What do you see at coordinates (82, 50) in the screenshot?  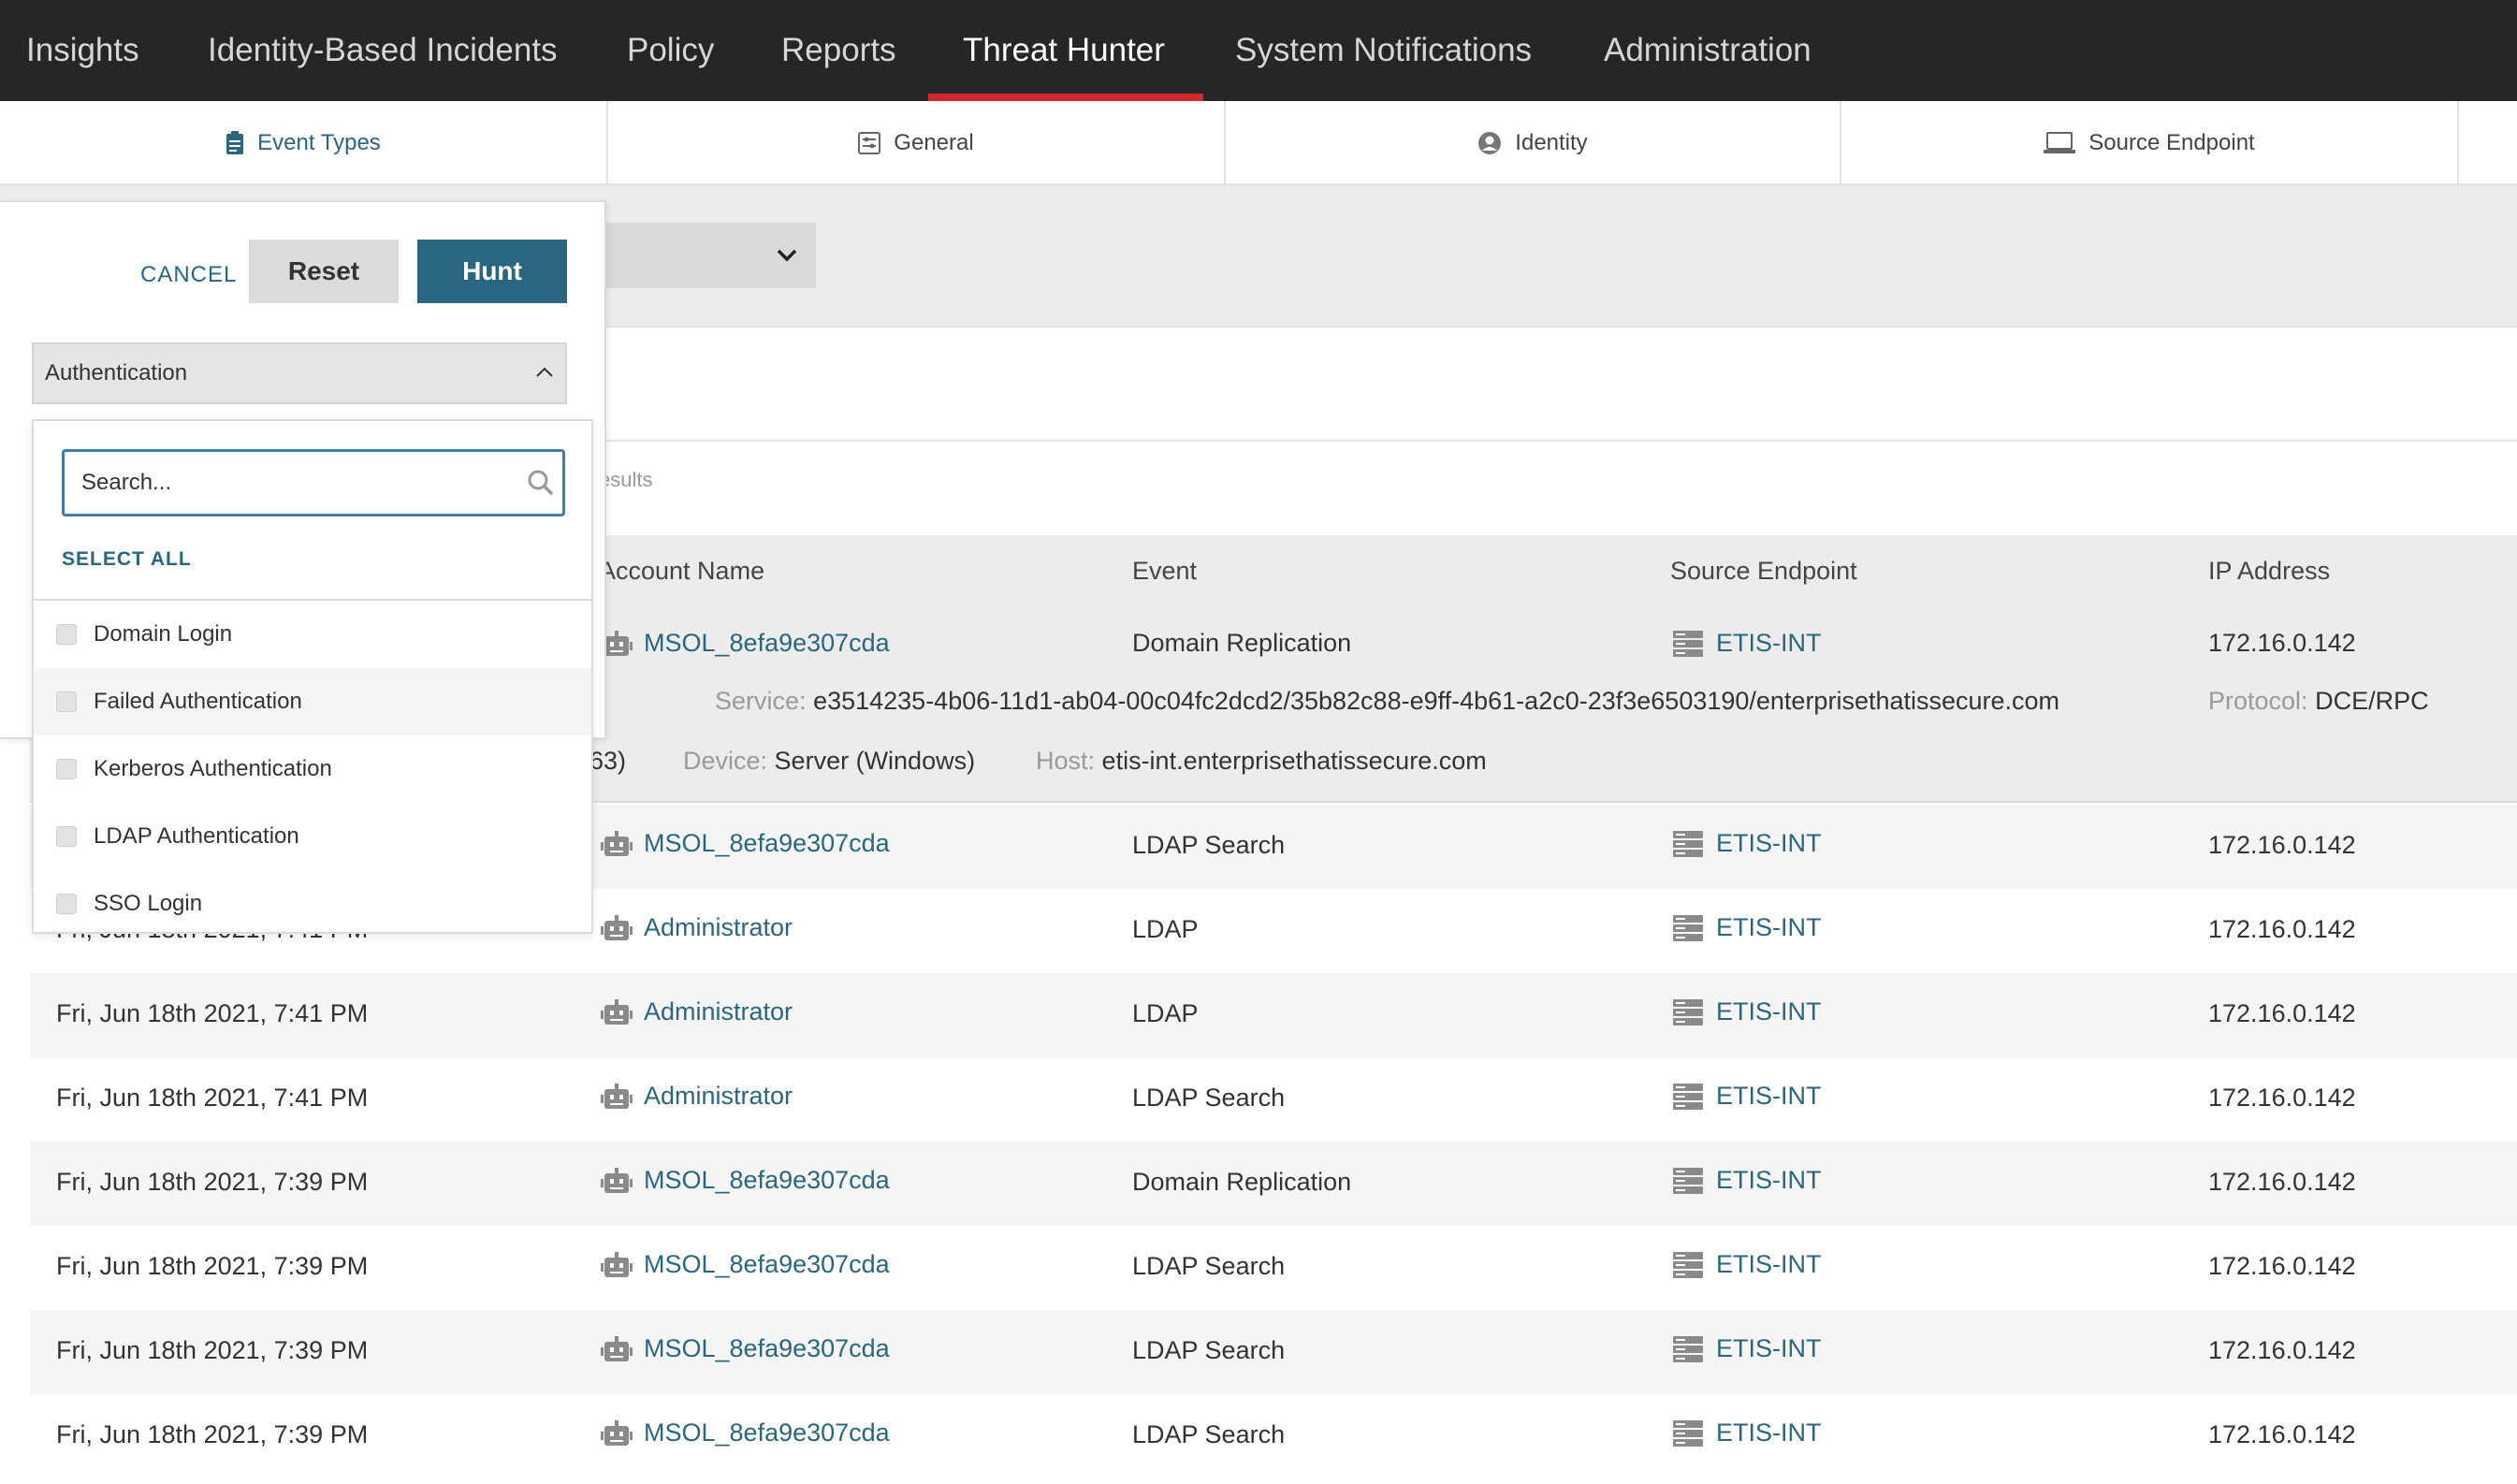 I see `nav-insights: Insights` at bounding box center [82, 50].